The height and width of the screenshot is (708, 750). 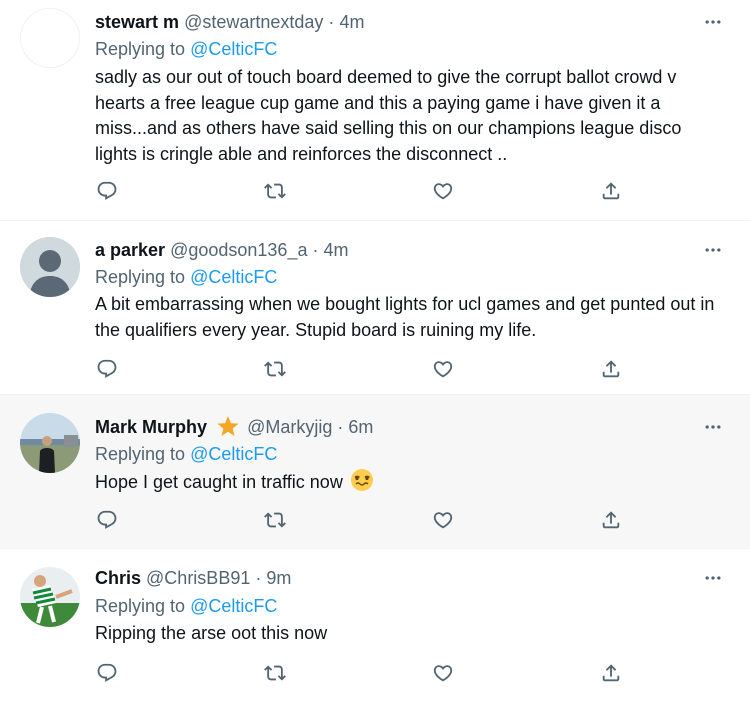 What do you see at coordinates (198, 578) in the screenshot?
I see `user-handle: @ChrisBB91` at bounding box center [198, 578].